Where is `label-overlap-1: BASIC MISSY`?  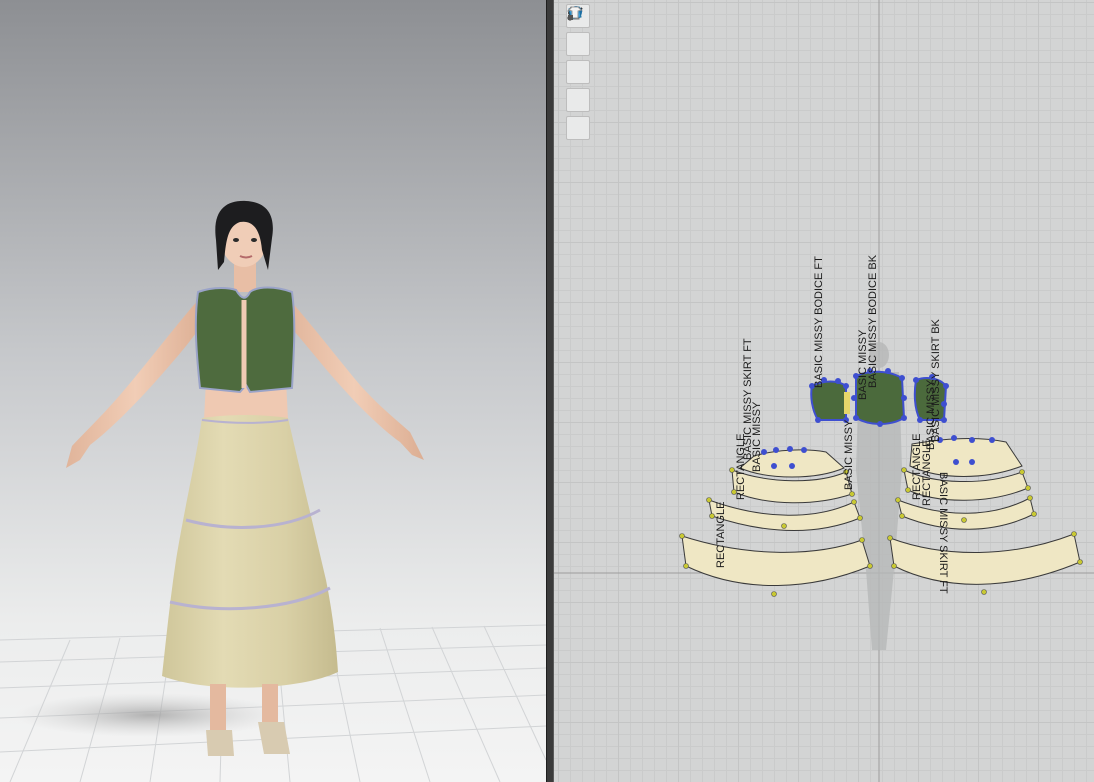
label-overlap-1: BASIC MISSY is located at coordinates (757, 436).